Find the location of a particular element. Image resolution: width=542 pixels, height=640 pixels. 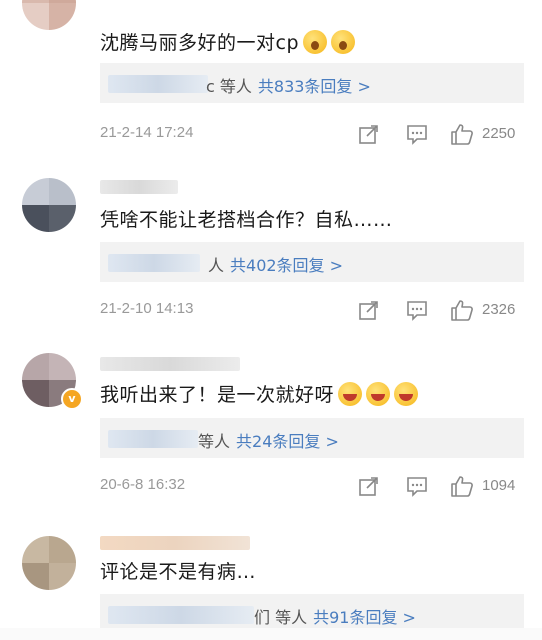

bottom-fade is located at coordinates (271, 634).